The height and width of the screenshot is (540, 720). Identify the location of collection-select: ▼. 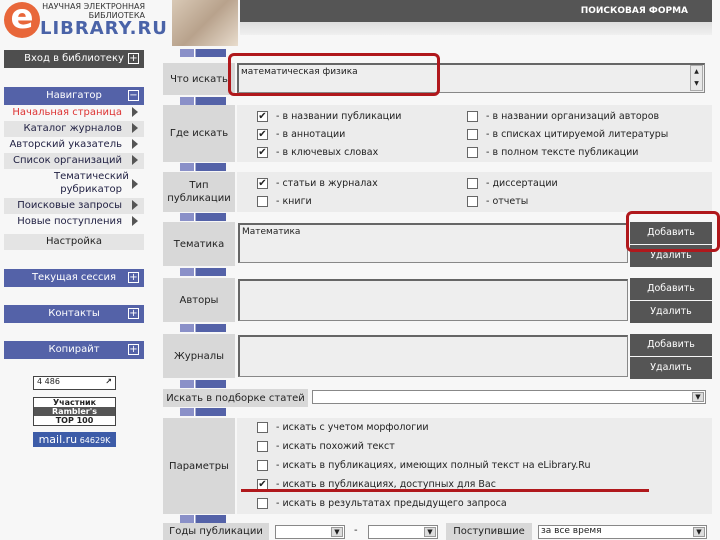
(509, 397).